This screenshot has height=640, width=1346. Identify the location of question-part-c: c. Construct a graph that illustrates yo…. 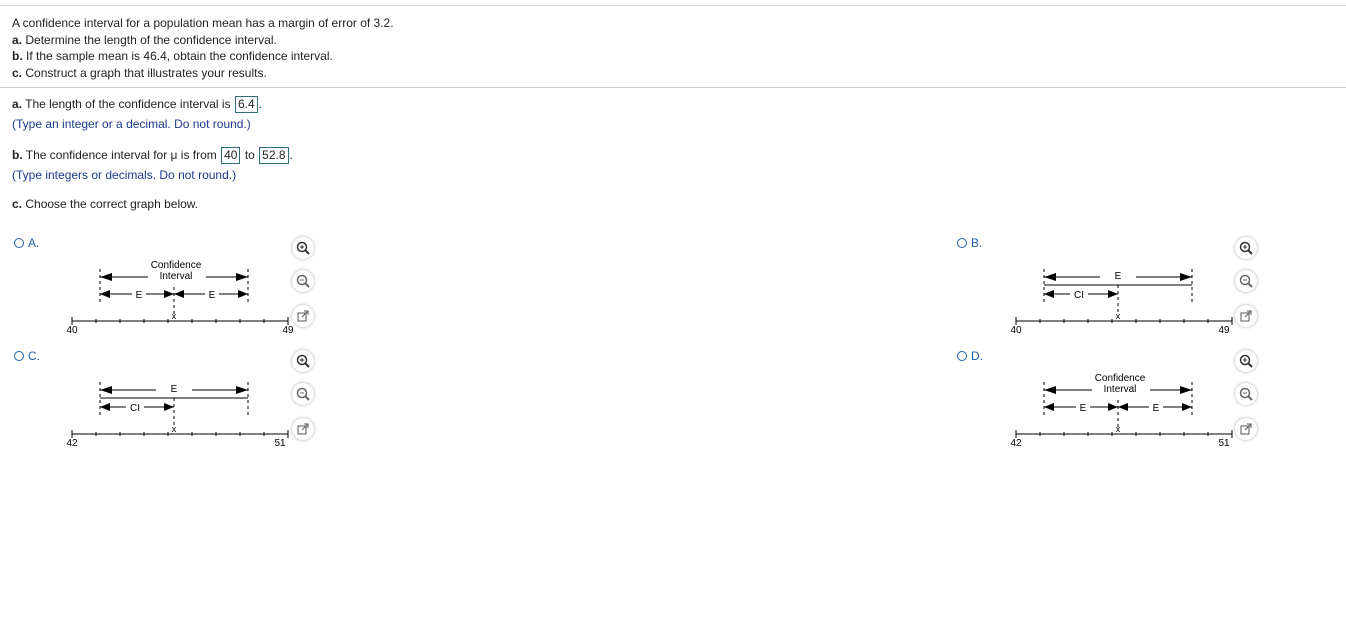
(139, 72).